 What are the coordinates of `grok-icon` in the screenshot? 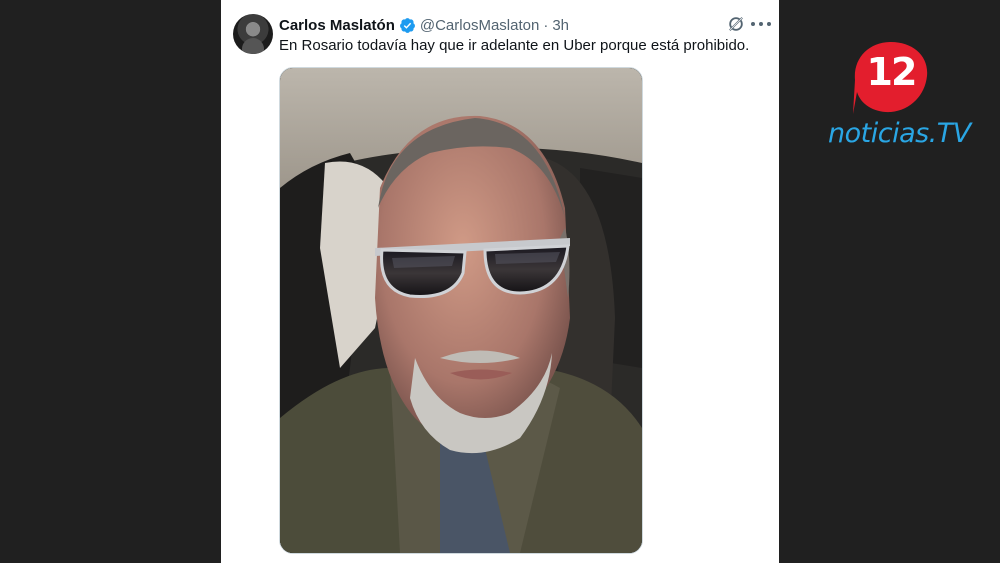 It's located at (736, 24).